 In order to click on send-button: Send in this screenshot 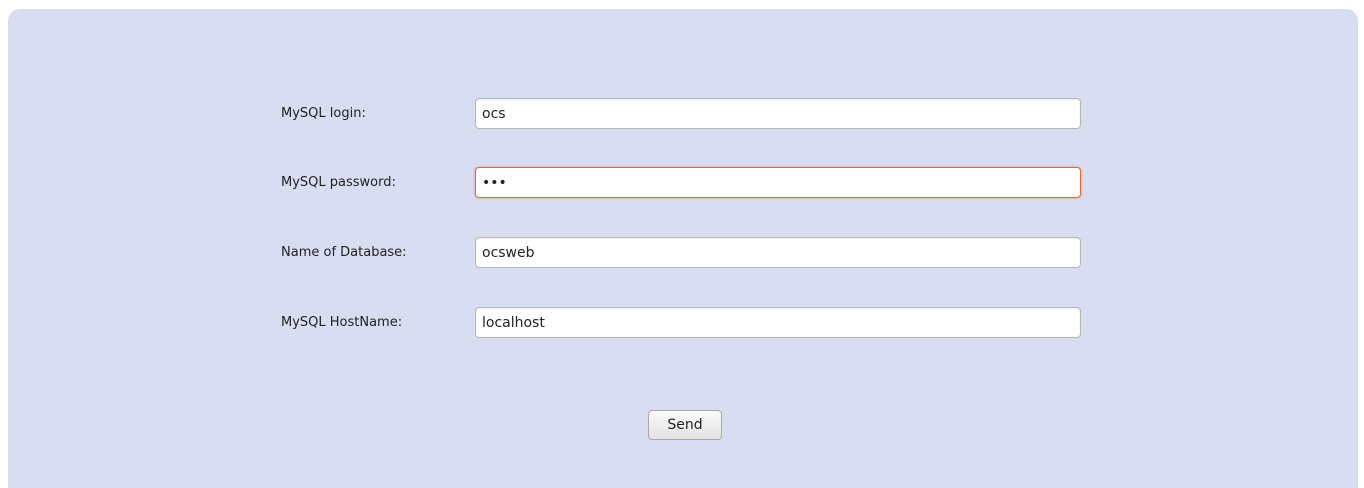, I will do `click(685, 425)`.